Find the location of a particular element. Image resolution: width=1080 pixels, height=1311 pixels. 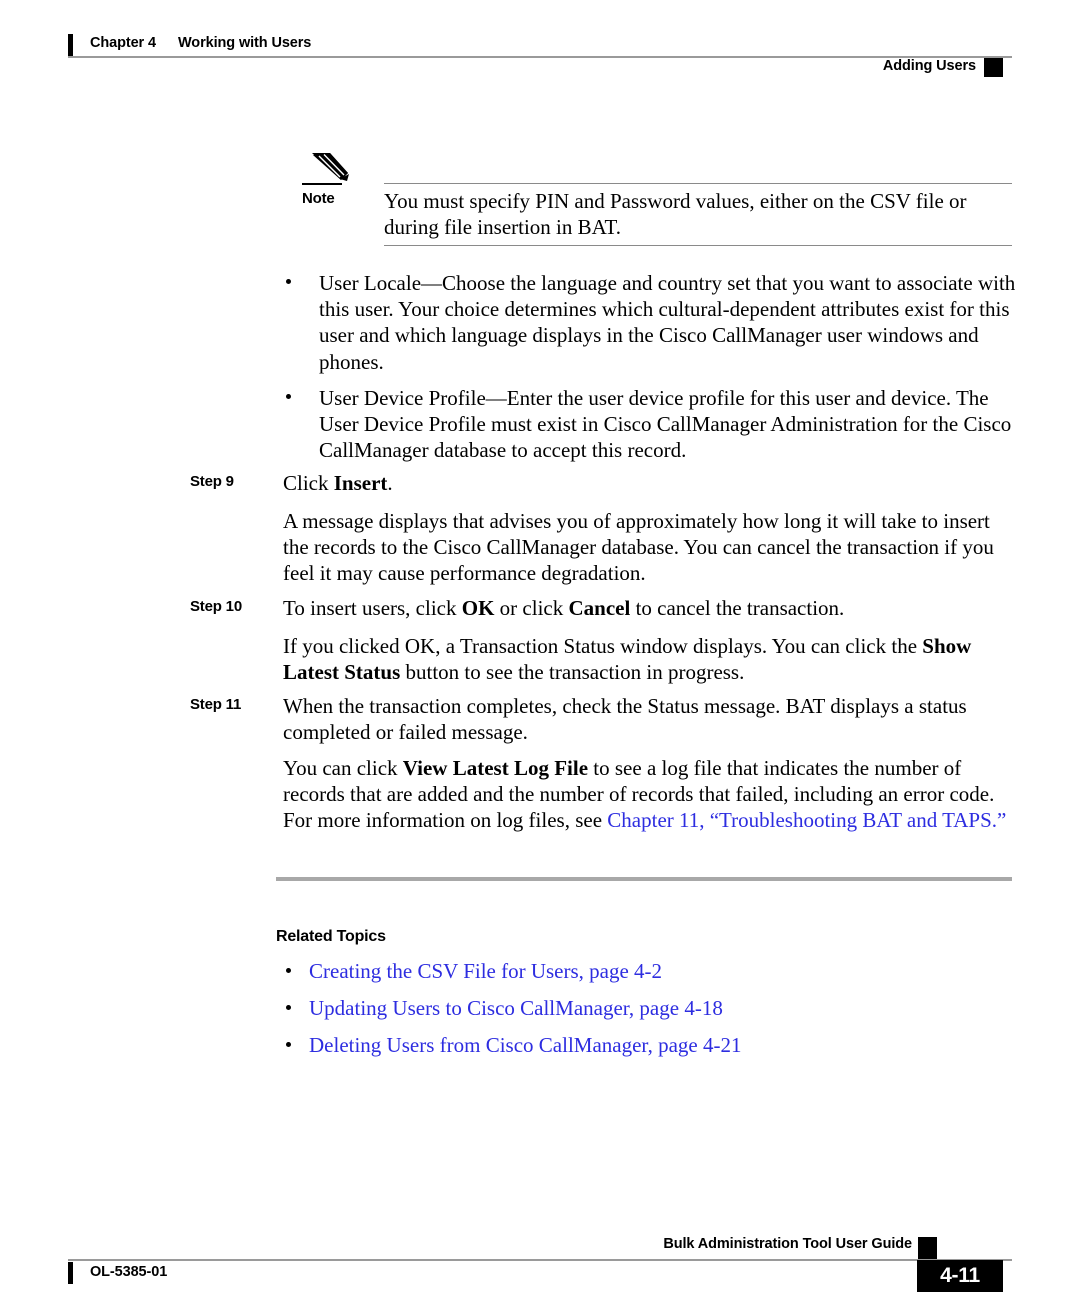

step-label: Step 10 is located at coordinates (216, 606).